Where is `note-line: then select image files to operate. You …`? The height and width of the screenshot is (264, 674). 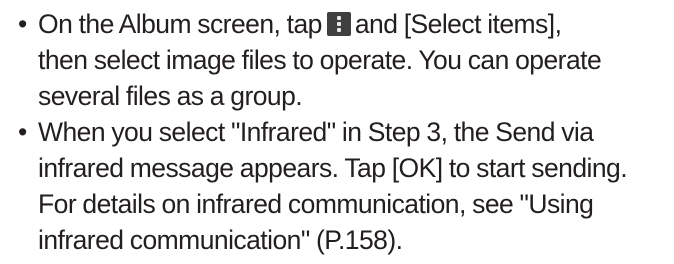 note-line: then select image files to operate. You … is located at coordinates (320, 60).